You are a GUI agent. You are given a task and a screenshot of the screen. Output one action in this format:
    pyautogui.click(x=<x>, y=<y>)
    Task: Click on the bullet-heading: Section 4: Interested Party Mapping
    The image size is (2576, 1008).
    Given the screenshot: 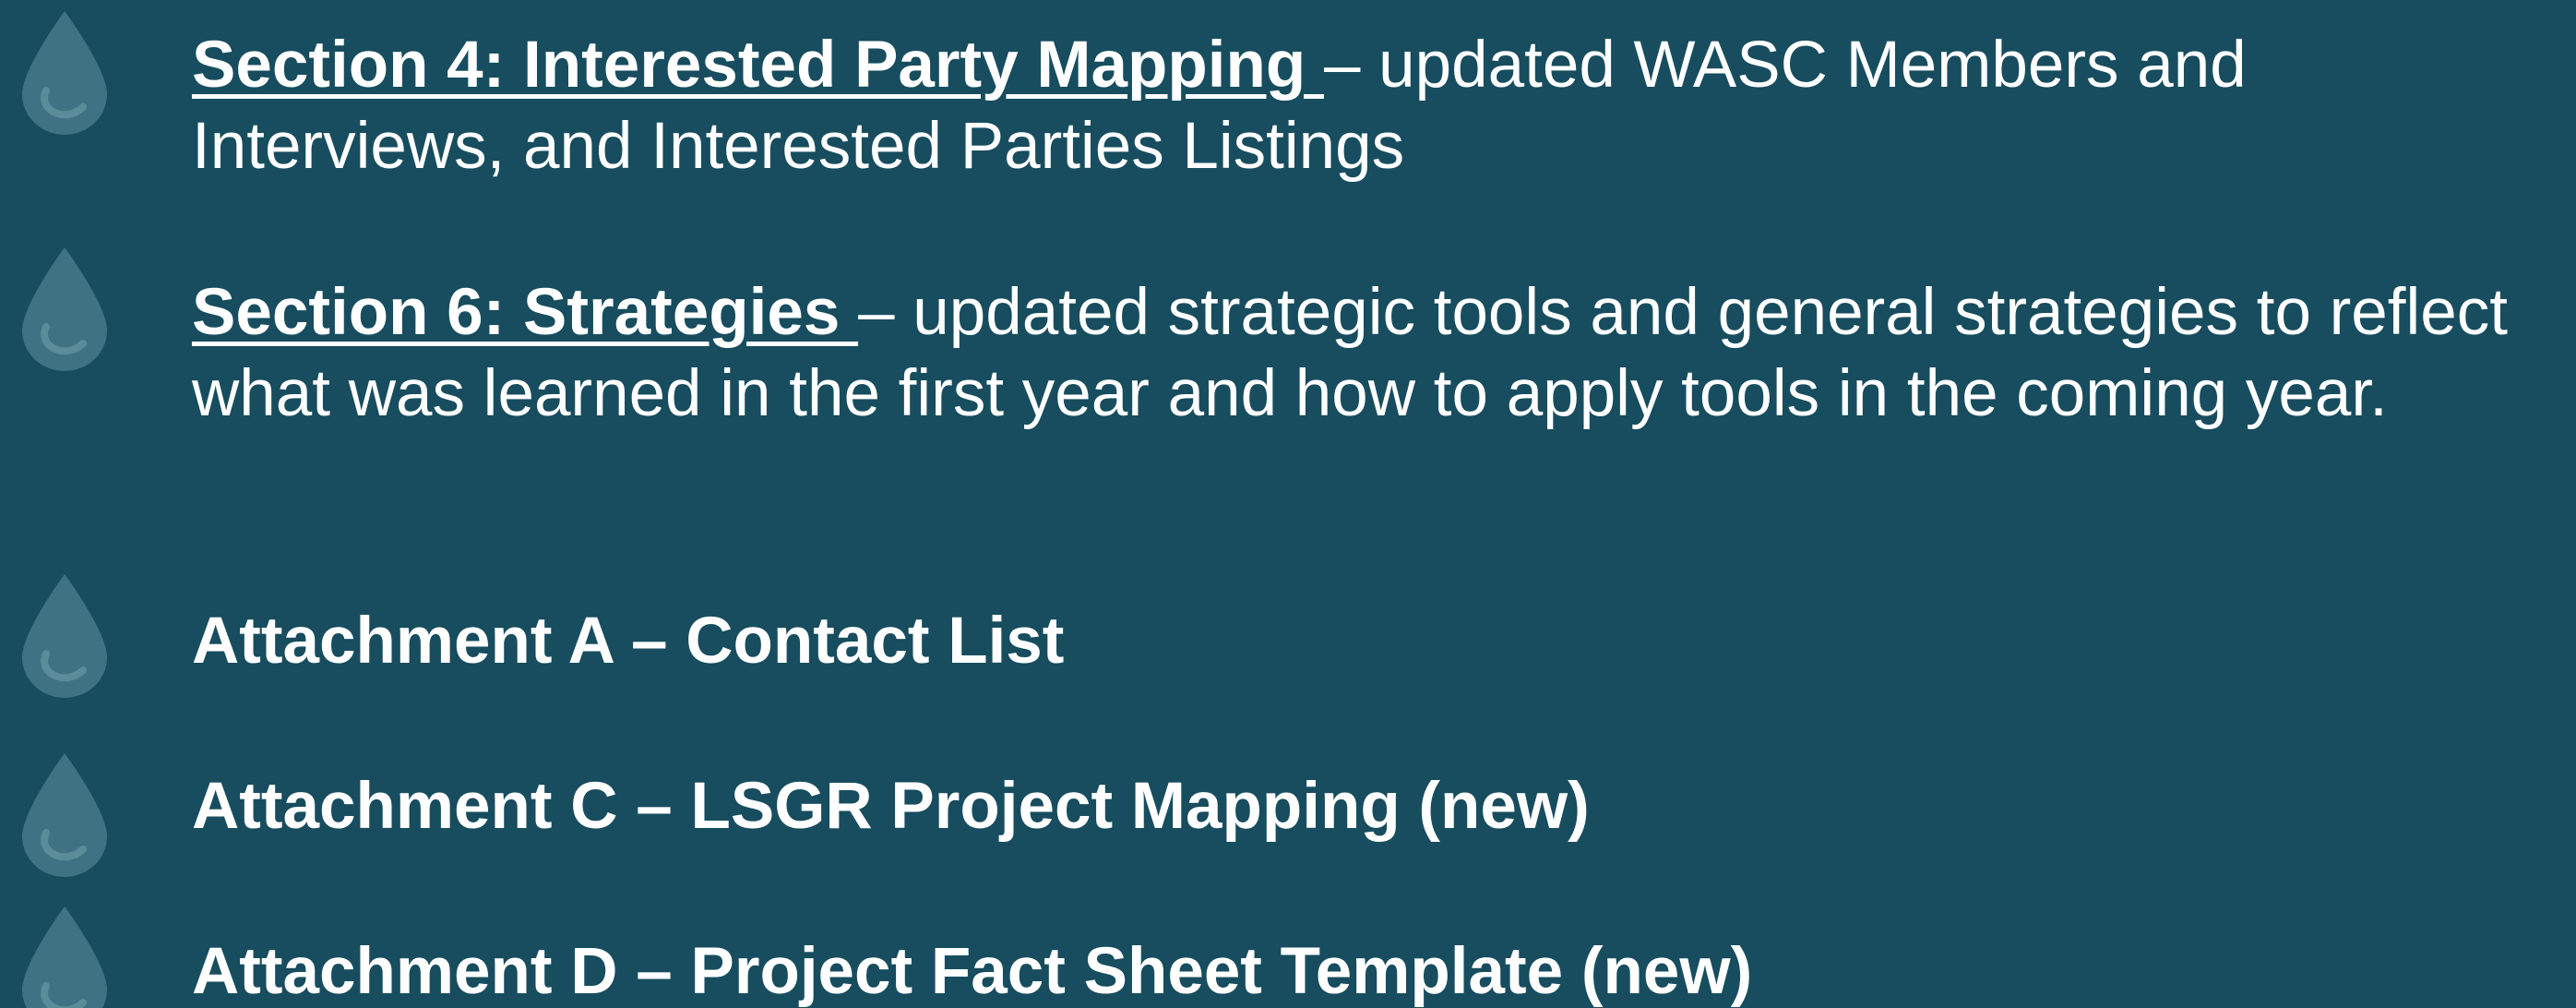 What is the action you would take?
    pyautogui.click(x=758, y=65)
    